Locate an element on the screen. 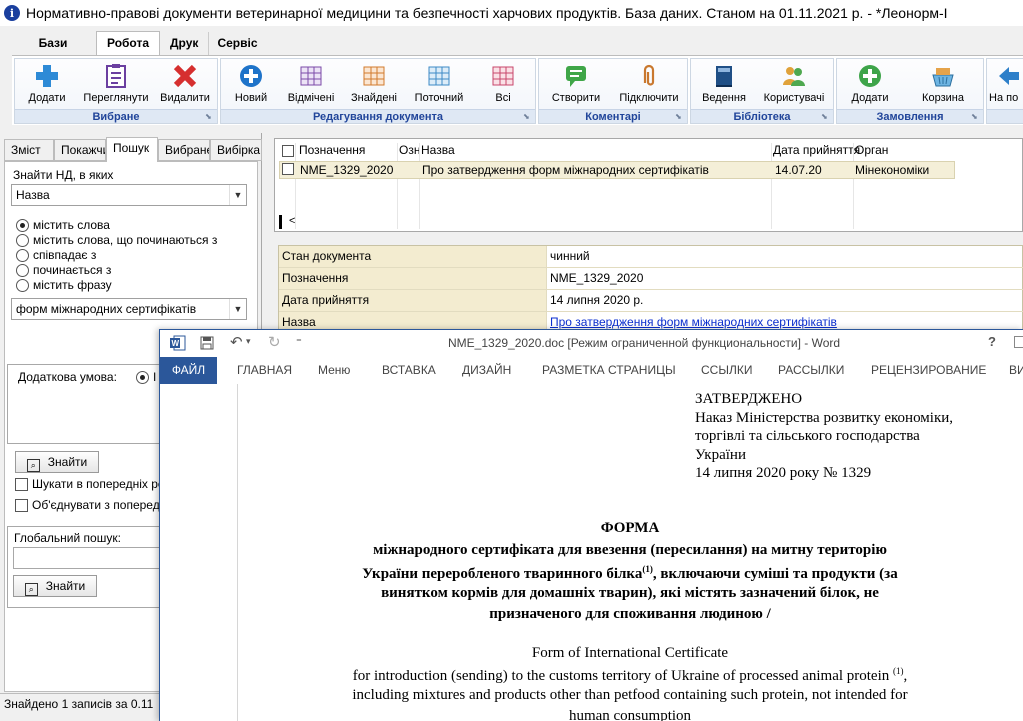  radio-matches is located at coordinates (22, 255).